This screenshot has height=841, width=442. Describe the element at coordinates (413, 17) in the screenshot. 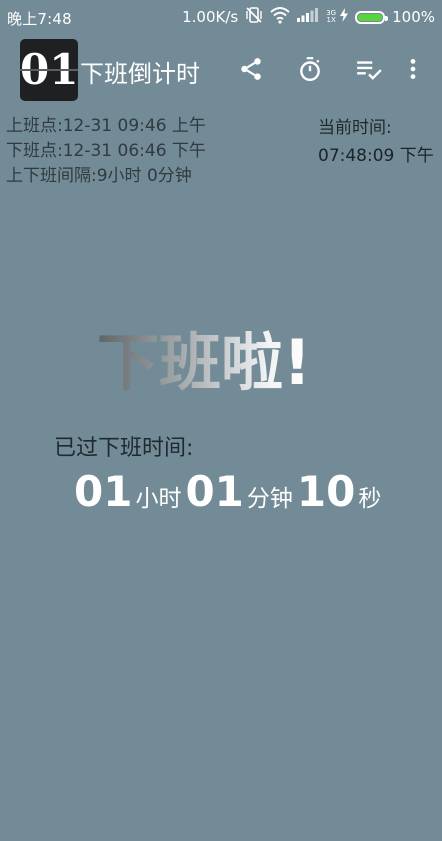

I see `battery-percent: 100%` at that location.